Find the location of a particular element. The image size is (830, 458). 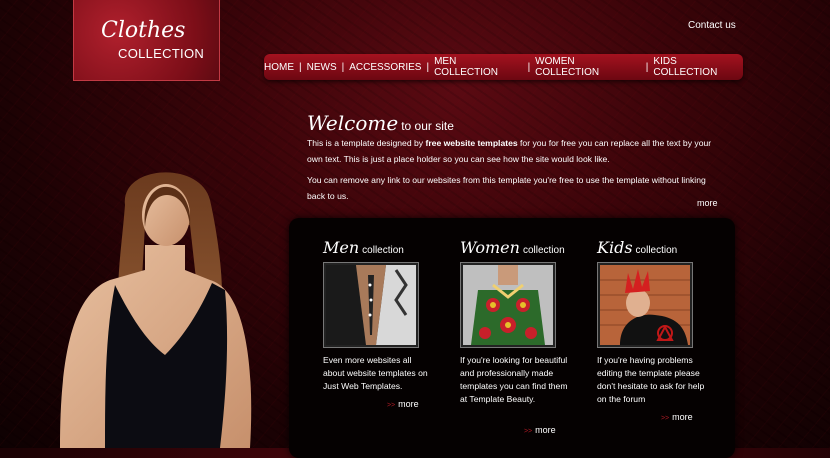

women-collection-title: Women collection is located at coordinates (512, 247).